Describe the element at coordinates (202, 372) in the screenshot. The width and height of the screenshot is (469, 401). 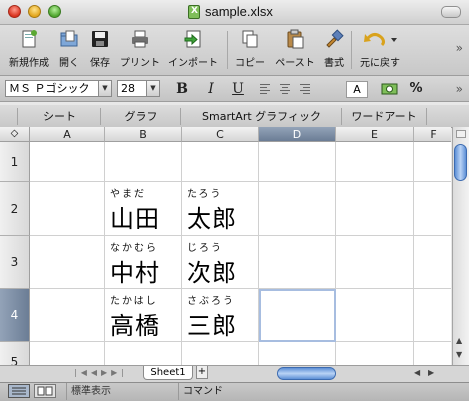
I see `add-sheet-button: +` at that location.